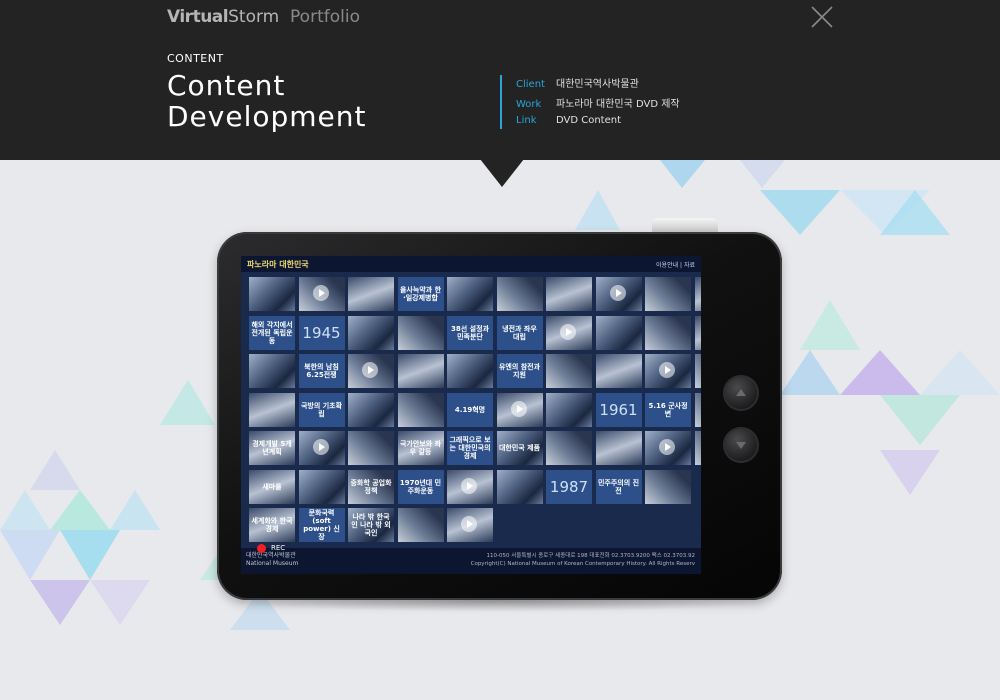  I want to click on brand-logo: VirtualStorm Portfolio, so click(263, 17).